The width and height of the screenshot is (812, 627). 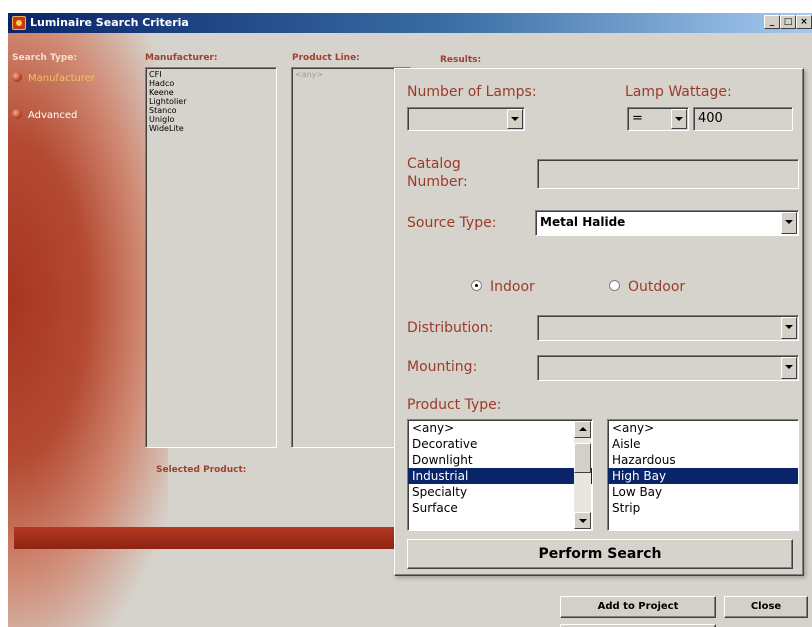 I want to click on indoor-label: Indoor, so click(x=512, y=287).